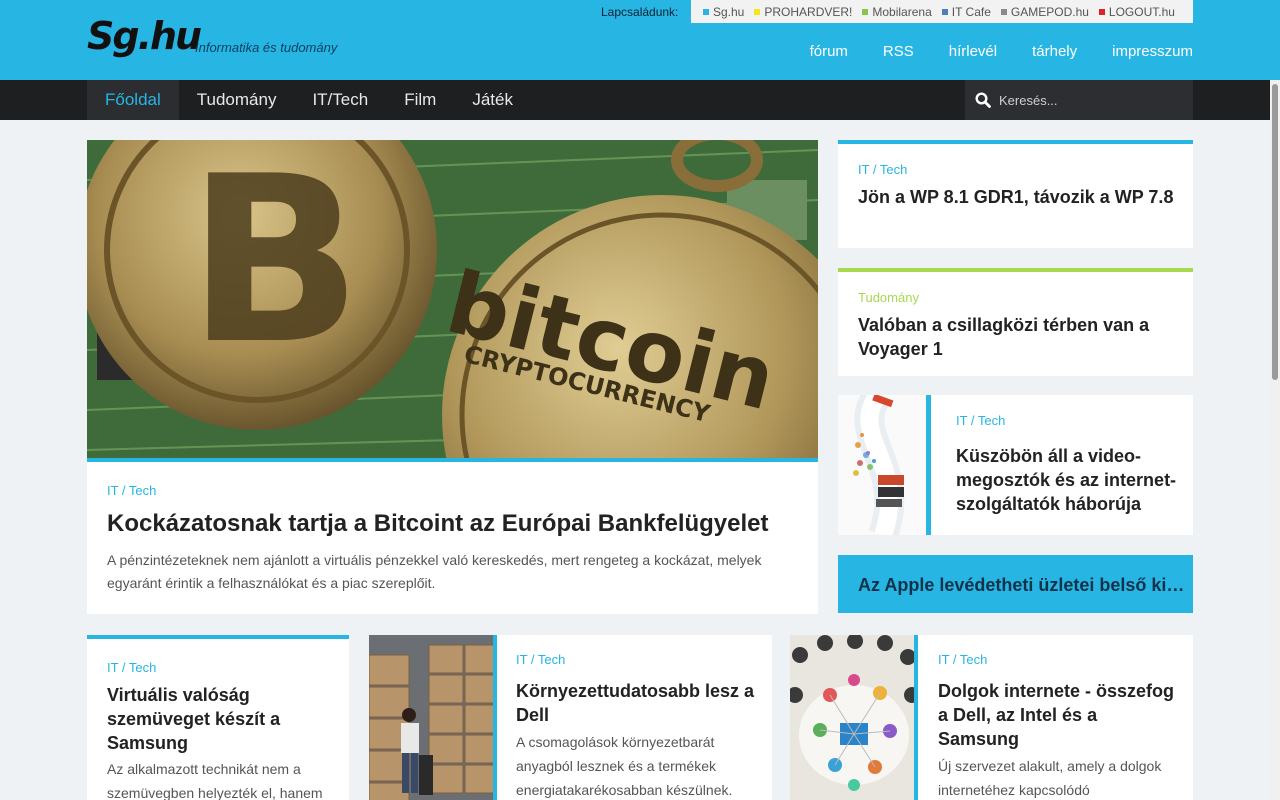 This screenshot has width=1280, height=800. What do you see at coordinates (1018, 197) in the screenshot?
I see `side-article-title: Jön a WP 8.1 GDR1, távozik a WP 7.8` at bounding box center [1018, 197].